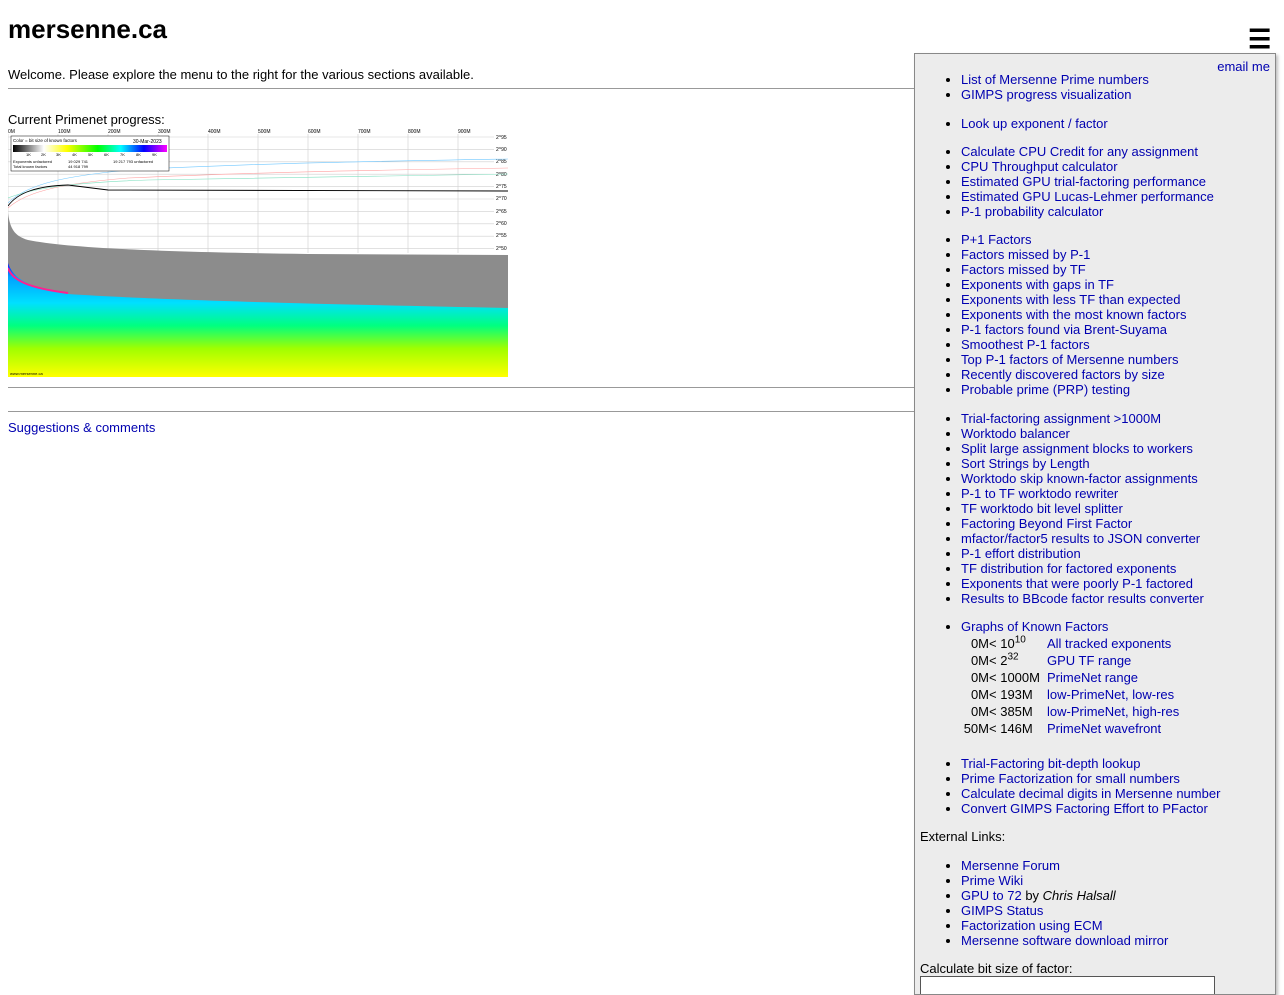 The height and width of the screenshot is (995, 1284). What do you see at coordinates (1002, 910) in the screenshot?
I see `external-link-gimps-status: GIMPS Status` at bounding box center [1002, 910].